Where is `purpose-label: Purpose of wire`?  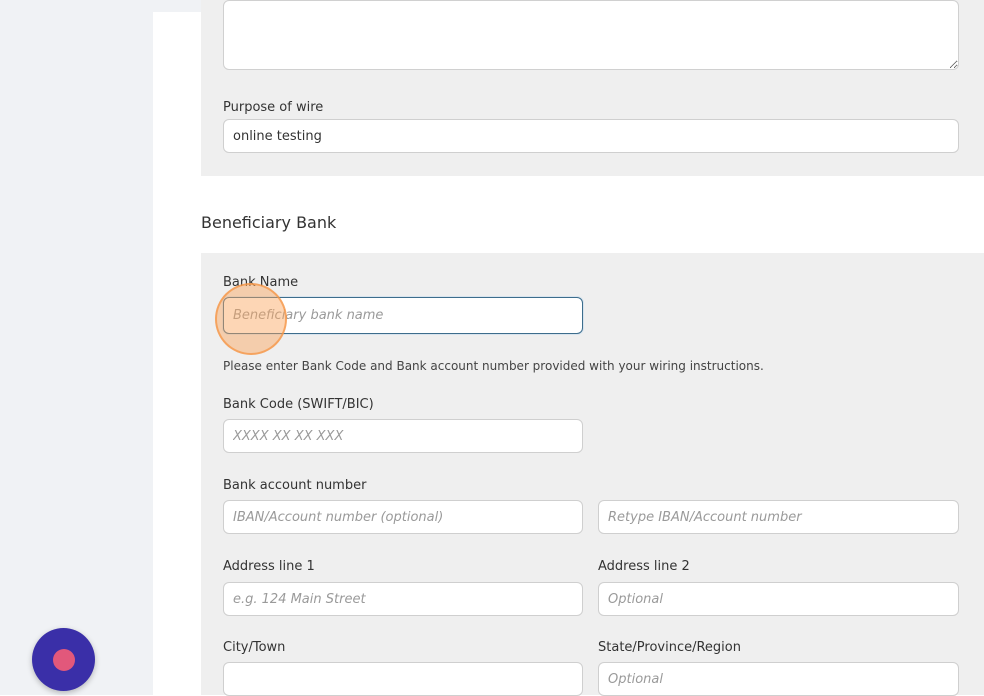
purpose-label: Purpose of wire is located at coordinates (273, 107).